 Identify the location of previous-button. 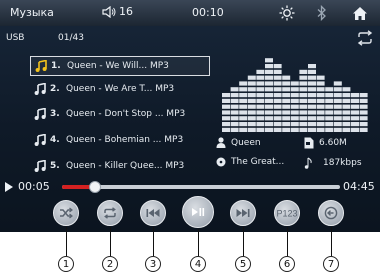
(153, 213).